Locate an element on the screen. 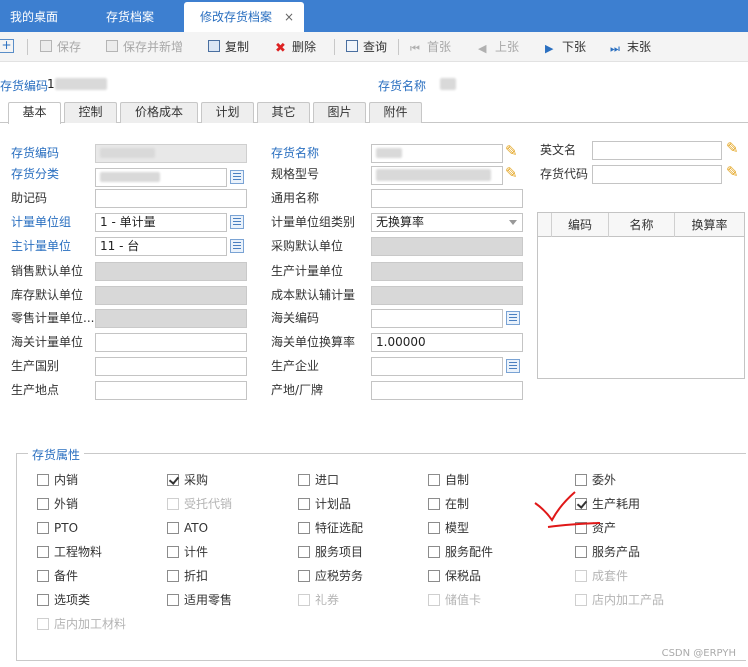 The image size is (748, 667). unit-group-lookup-icon is located at coordinates (237, 222).